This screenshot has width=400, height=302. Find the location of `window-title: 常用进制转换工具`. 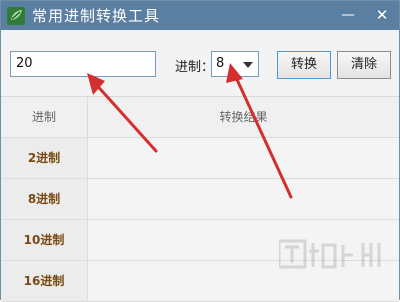

window-title: 常用进制转换工具 is located at coordinates (96, 16).